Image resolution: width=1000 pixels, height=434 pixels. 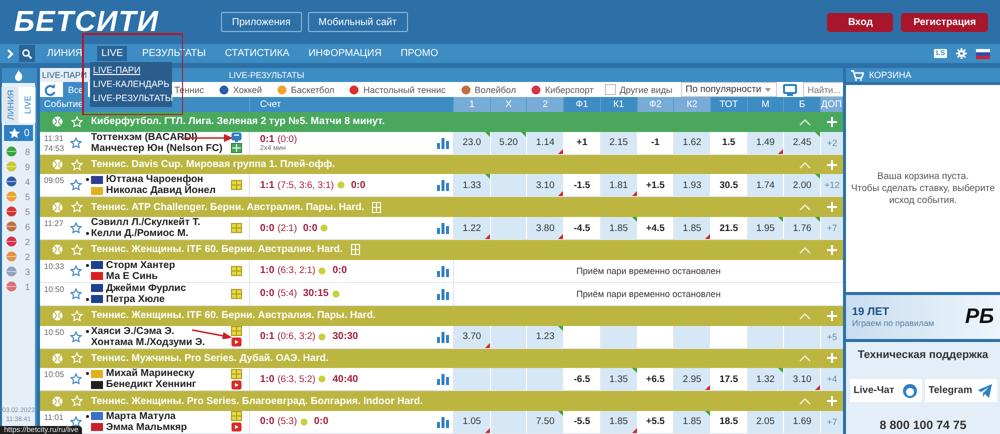 What do you see at coordinates (132, 84) in the screenshot?
I see `menu-item: LIVE-КАЛЕНДАРЬ` at bounding box center [132, 84].